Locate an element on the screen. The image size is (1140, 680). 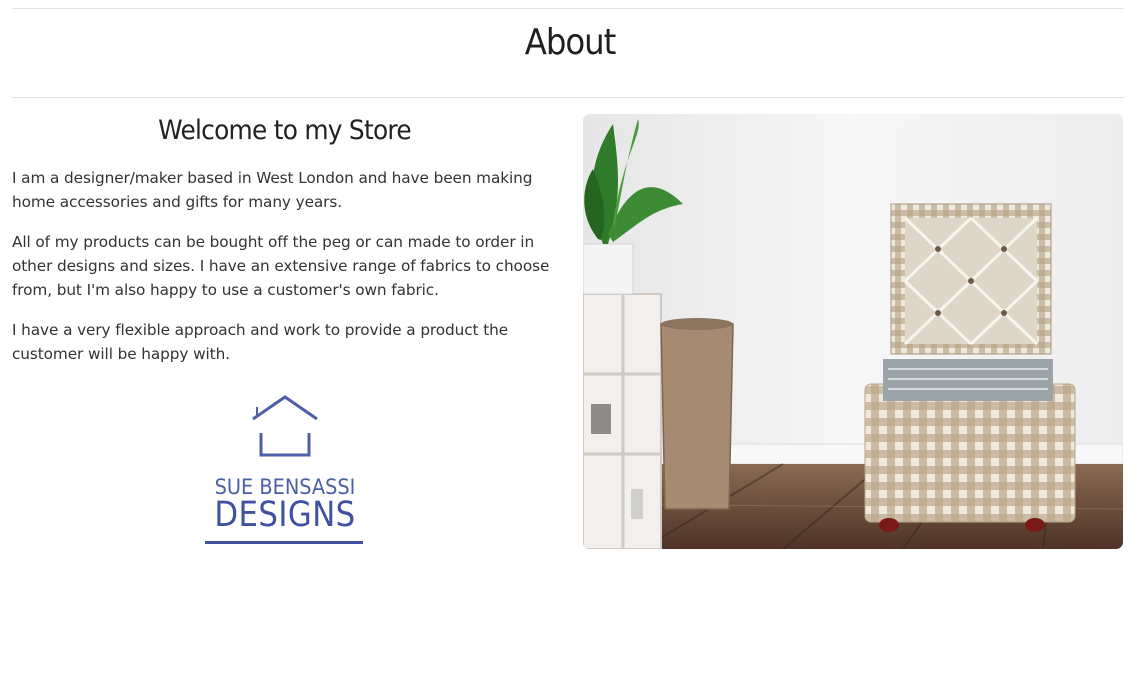
welcome-heading: Welcome to my Store is located at coordinates (285, 130).